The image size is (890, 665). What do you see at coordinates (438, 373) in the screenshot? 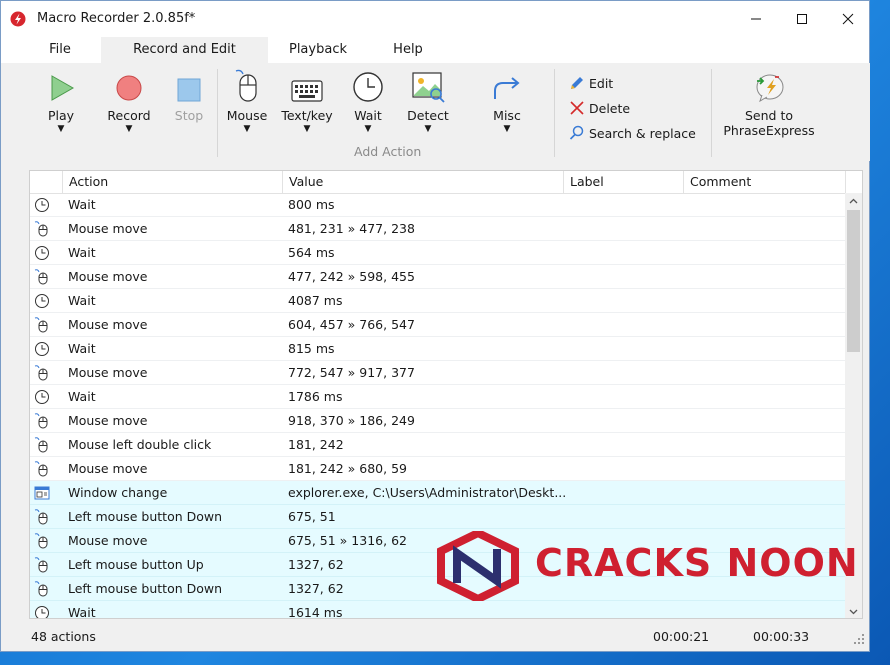
I see `table-row: Mouse move 772, 547 » 917, 377` at bounding box center [438, 373].